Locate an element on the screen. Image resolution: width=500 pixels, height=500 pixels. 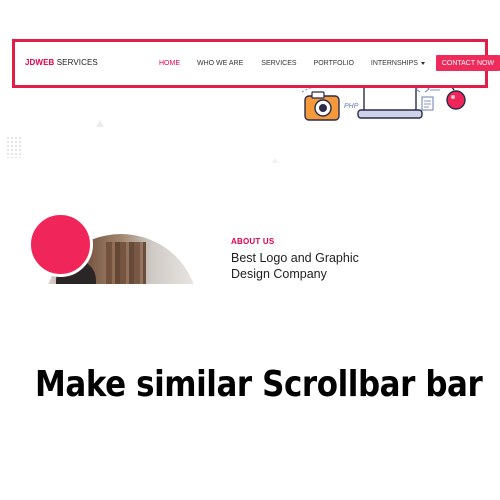
nav-item-portfolio: PORTFOLIO is located at coordinates (334, 63).